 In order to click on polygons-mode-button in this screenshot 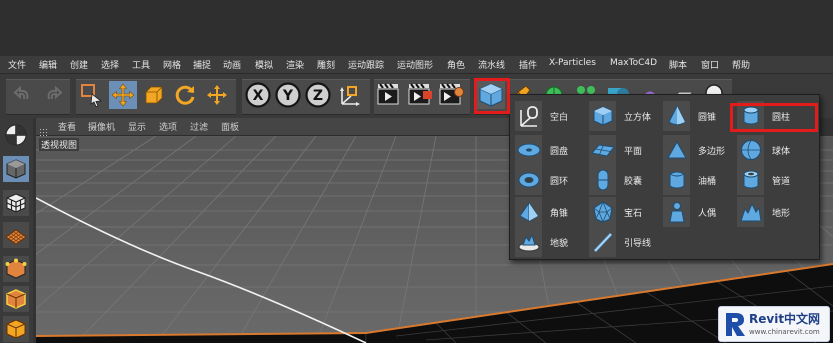, I will do `click(16, 329)`.